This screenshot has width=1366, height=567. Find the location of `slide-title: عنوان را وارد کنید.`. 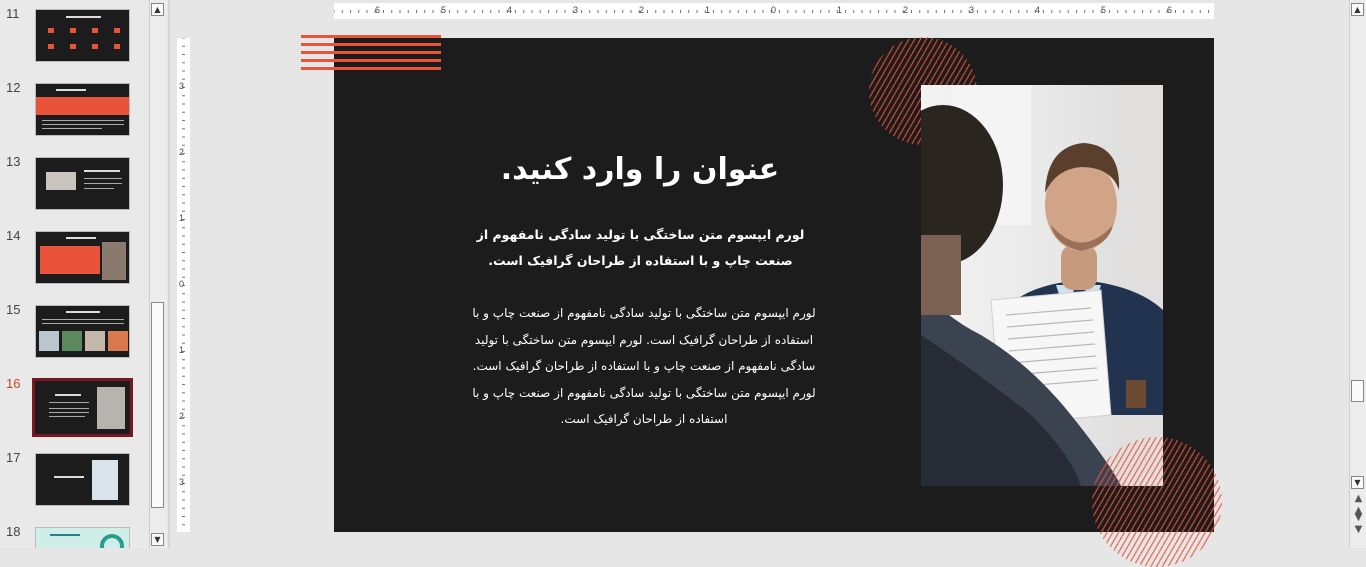

slide-title: عنوان را وارد کنید. is located at coordinates (640, 169).